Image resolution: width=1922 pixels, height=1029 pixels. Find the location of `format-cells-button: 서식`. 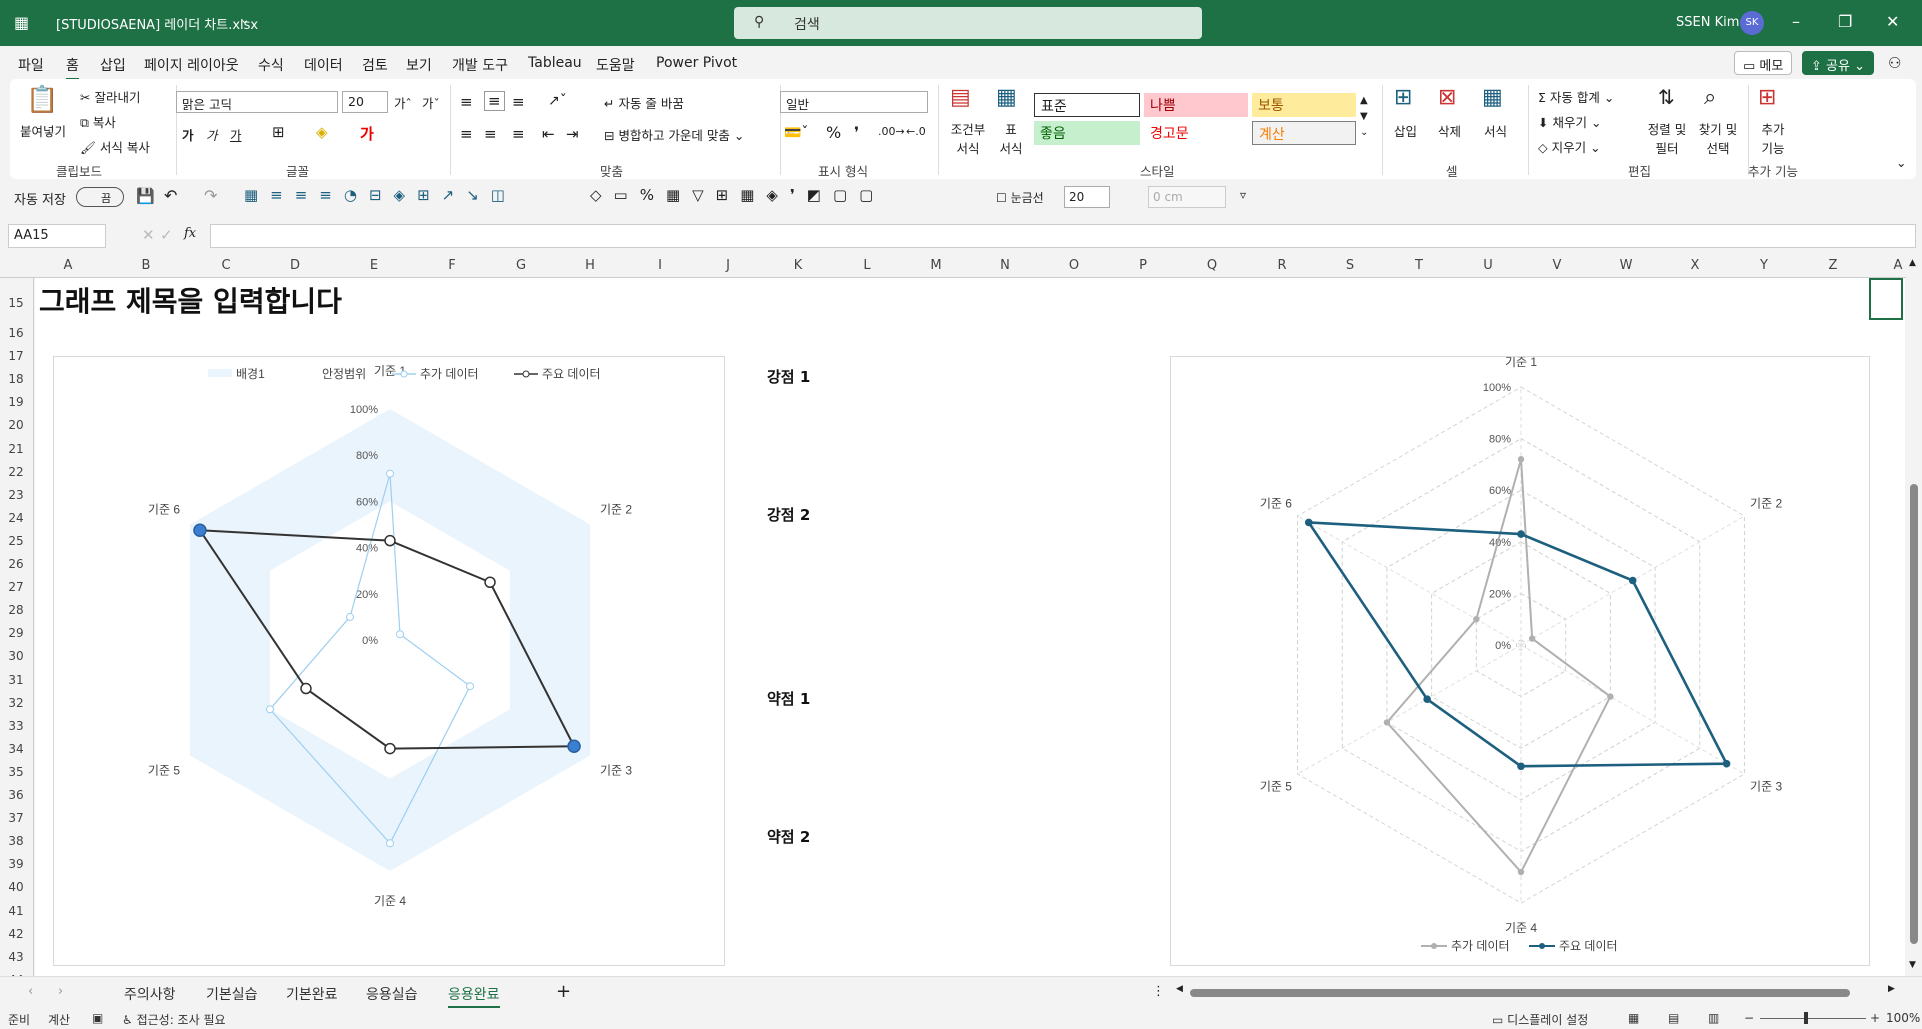

format-cells-button: 서식 is located at coordinates (1495, 130).